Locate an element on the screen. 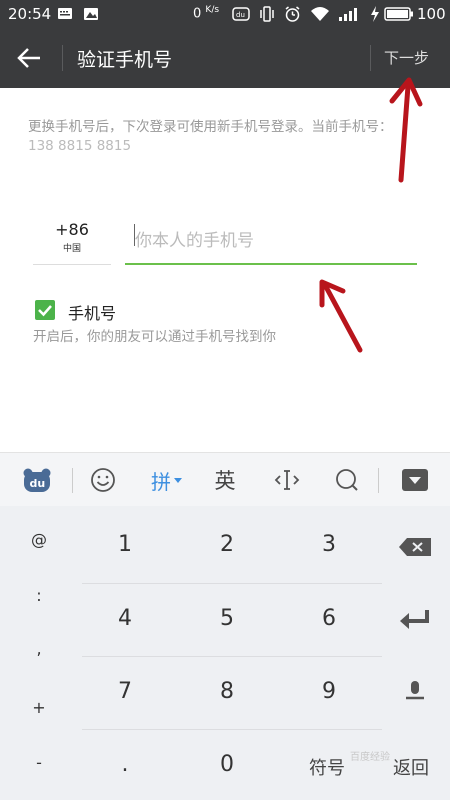 The image size is (450, 800). symbols-key: 符号 is located at coordinates (327, 767).